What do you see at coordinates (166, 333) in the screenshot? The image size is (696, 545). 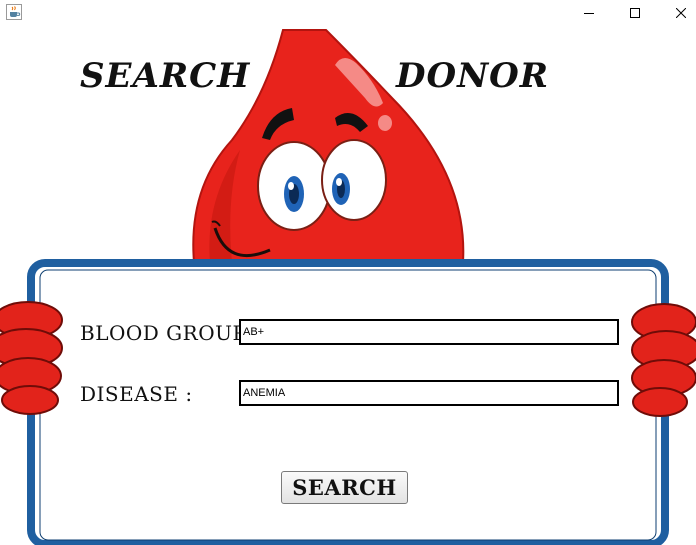 I see `blood-group-label: BLOOD GROUP:` at bounding box center [166, 333].